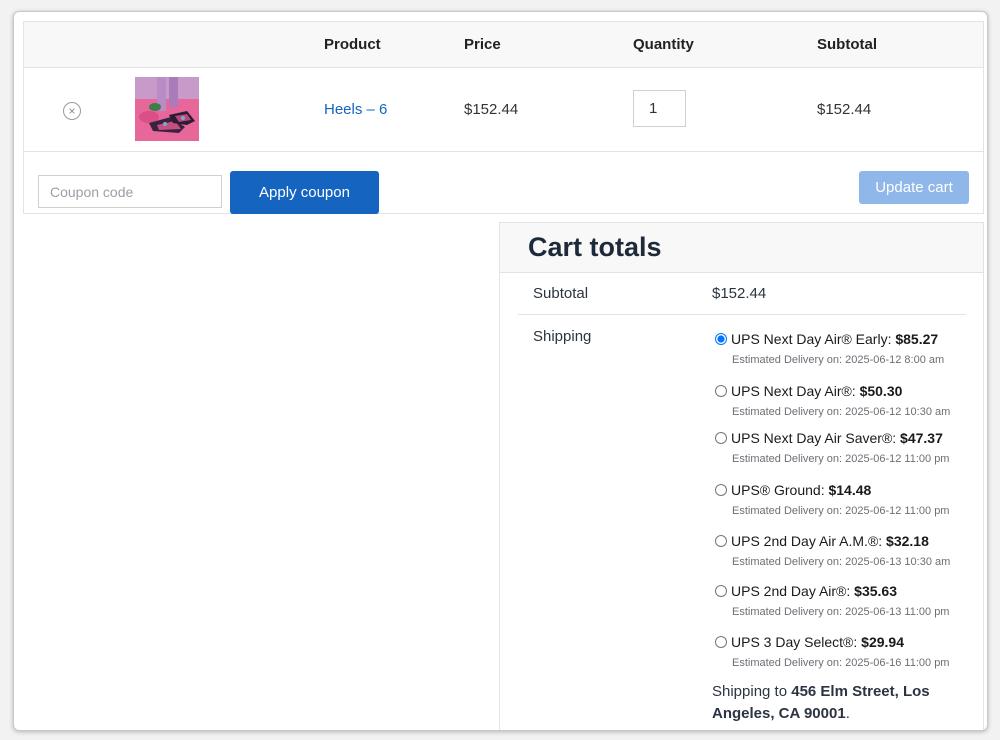  I want to click on shipping-option-label: UPS 2nd Day Air®:, so click(792, 591).